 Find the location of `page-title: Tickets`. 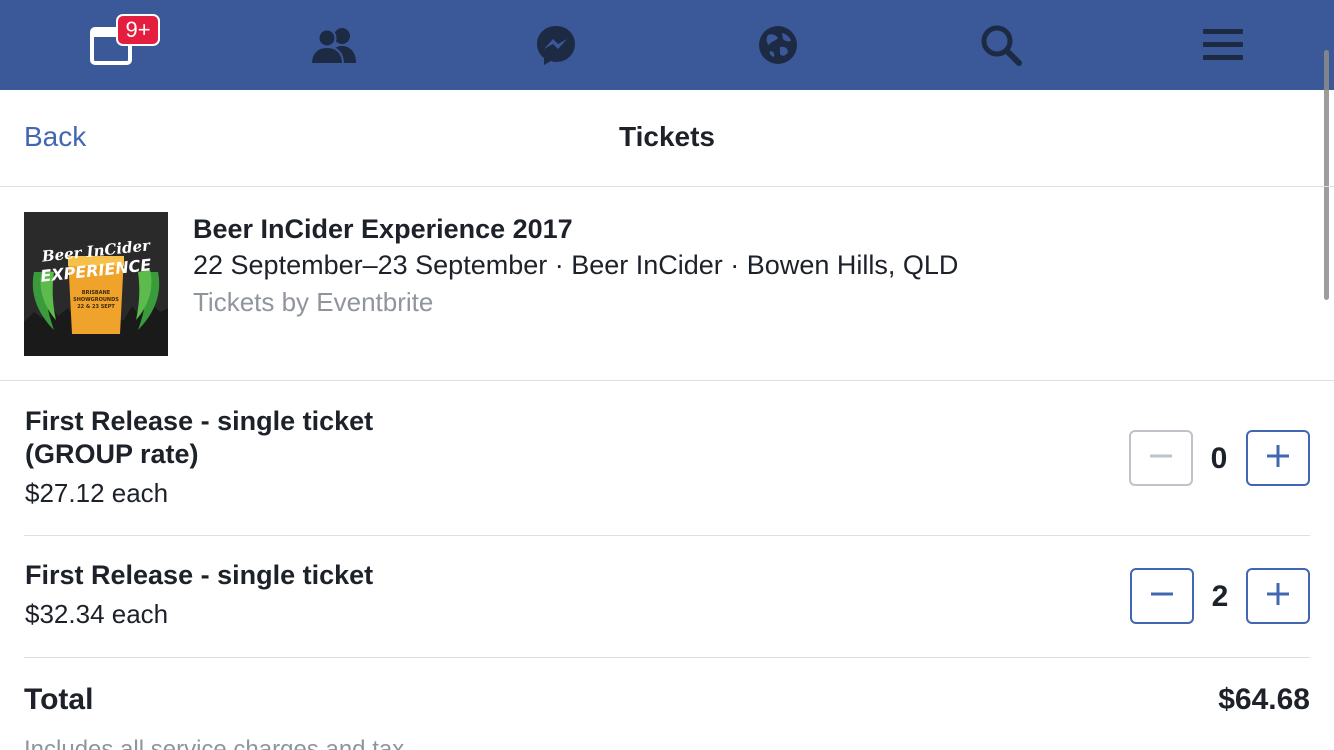

page-title: Tickets is located at coordinates (667, 136).